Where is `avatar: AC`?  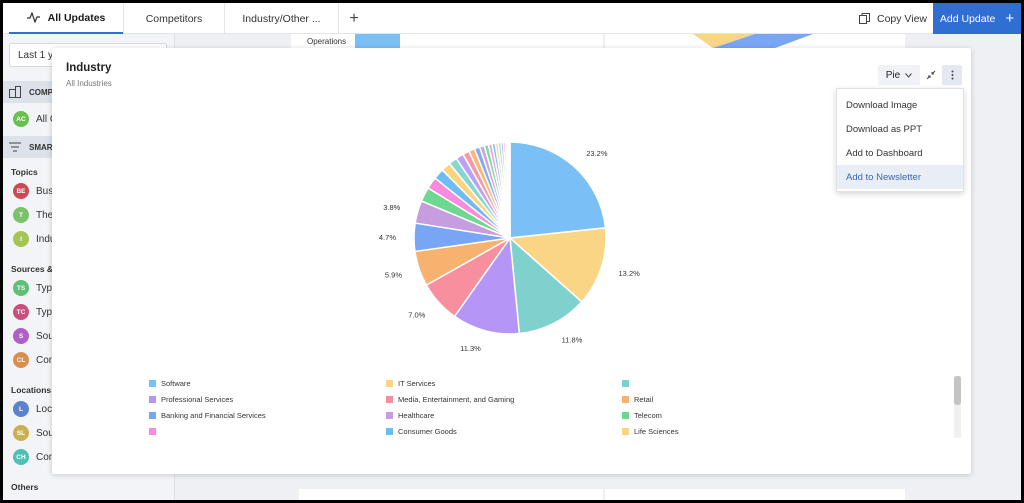
avatar: AC is located at coordinates (21, 119).